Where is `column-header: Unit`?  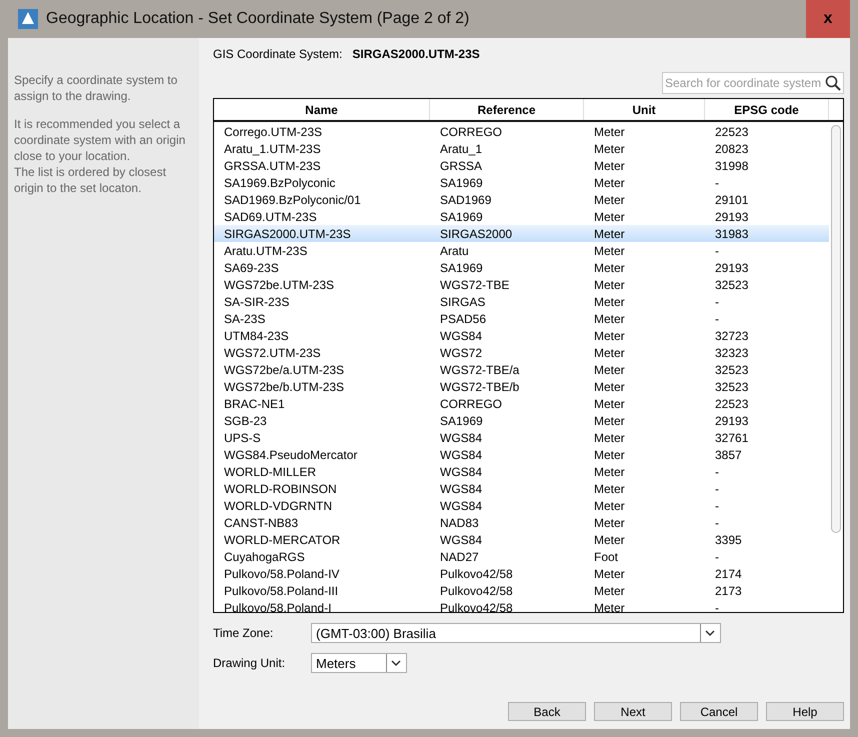
column-header: Unit is located at coordinates (644, 109).